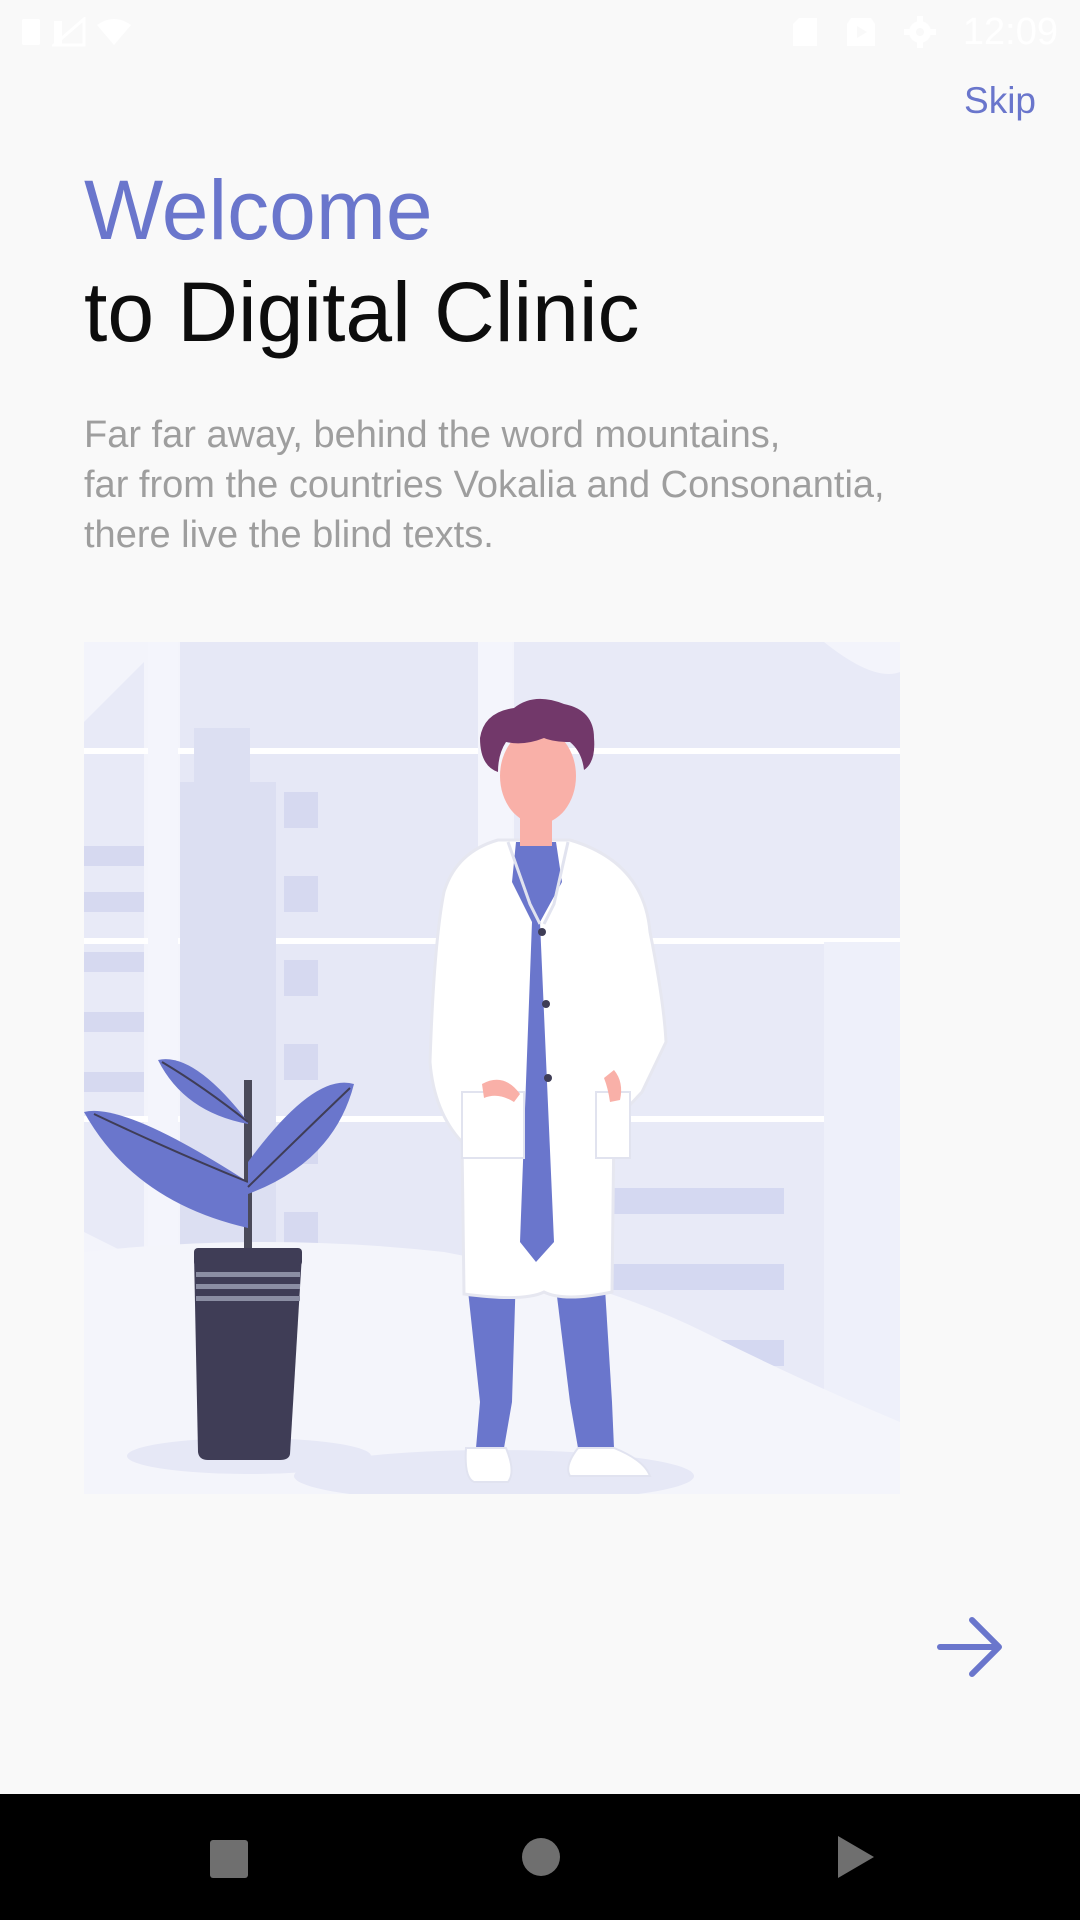 The image size is (1080, 1920). What do you see at coordinates (31, 32) in the screenshot?
I see `battery-icon` at bounding box center [31, 32].